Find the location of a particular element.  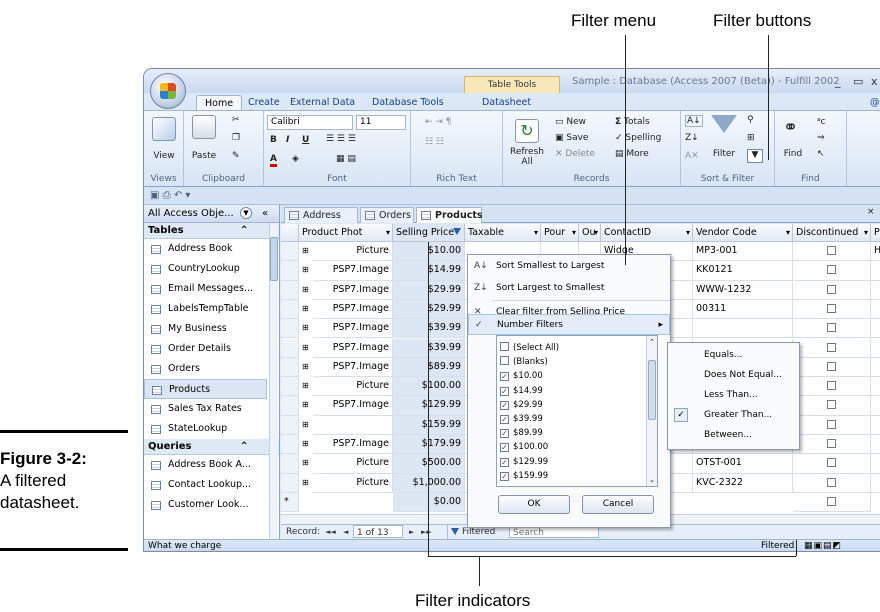

undo-icon: ↶ is located at coordinates (178, 195).